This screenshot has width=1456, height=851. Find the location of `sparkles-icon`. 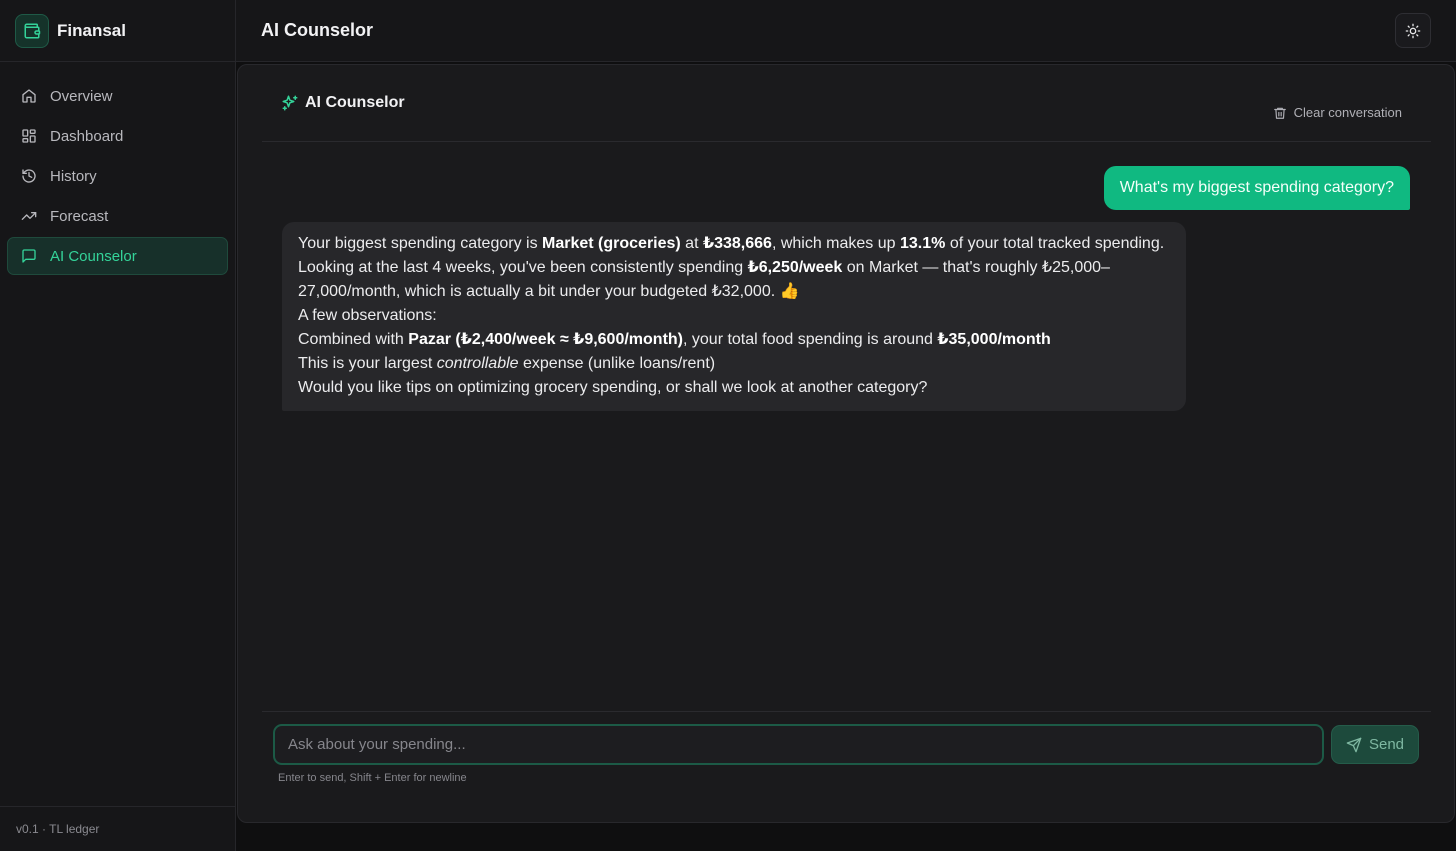

sparkles-icon is located at coordinates (290, 103).